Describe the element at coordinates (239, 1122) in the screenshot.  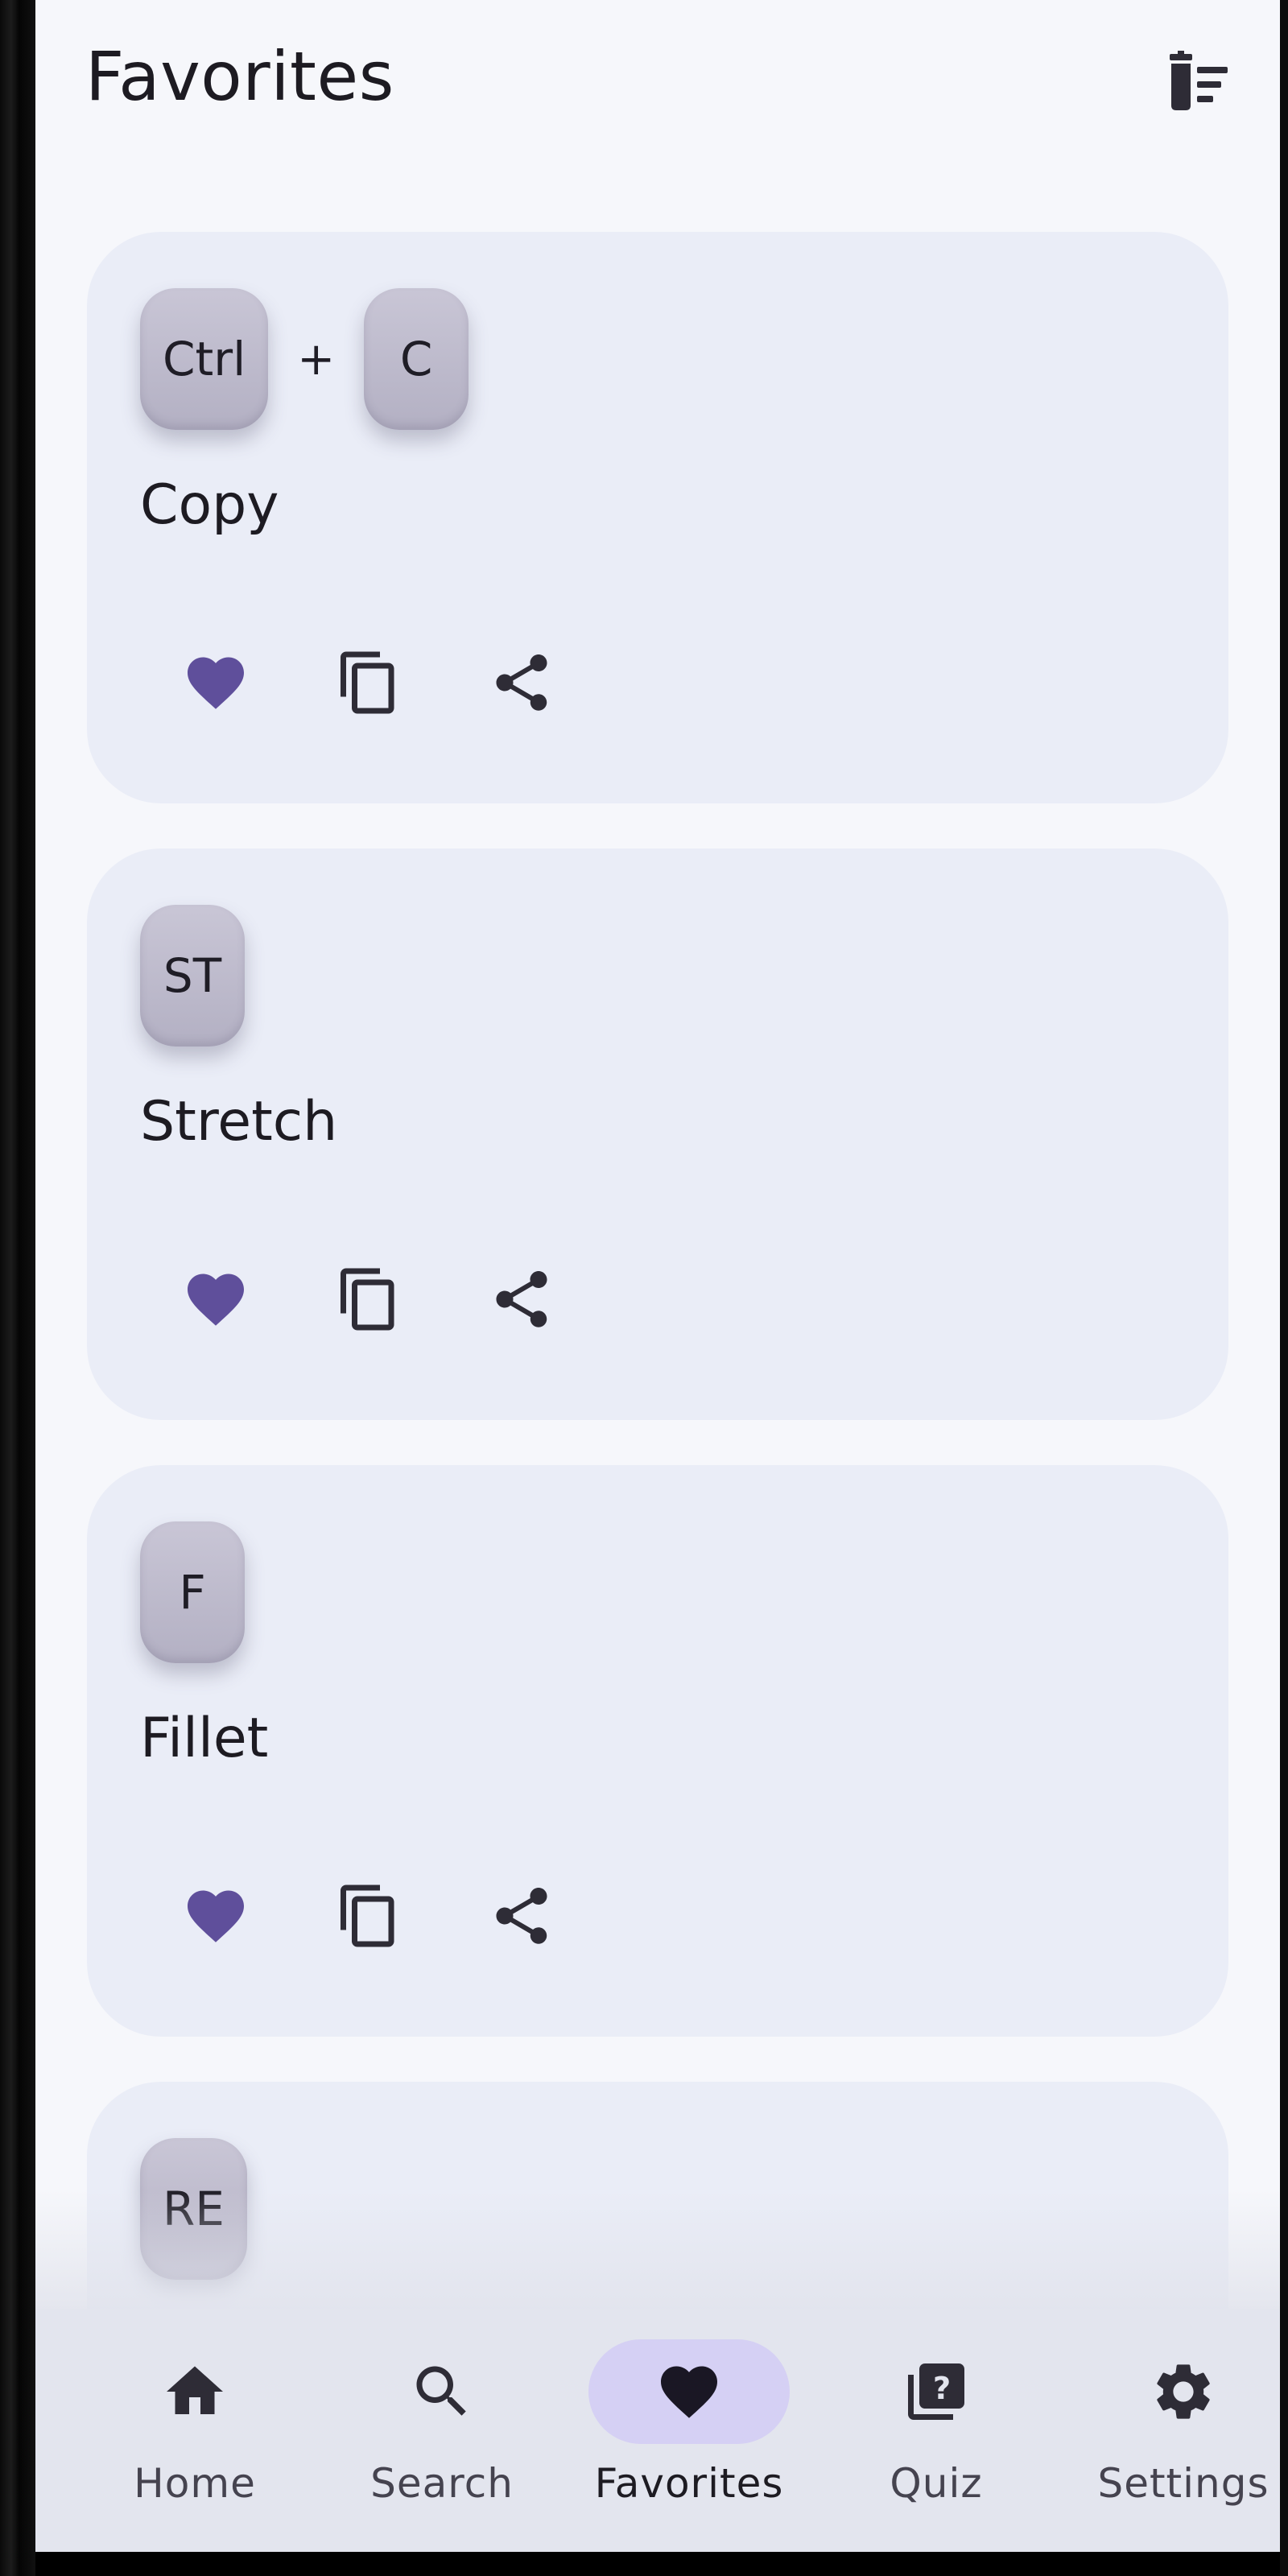
I see `shortcut-label: Stretch` at that location.